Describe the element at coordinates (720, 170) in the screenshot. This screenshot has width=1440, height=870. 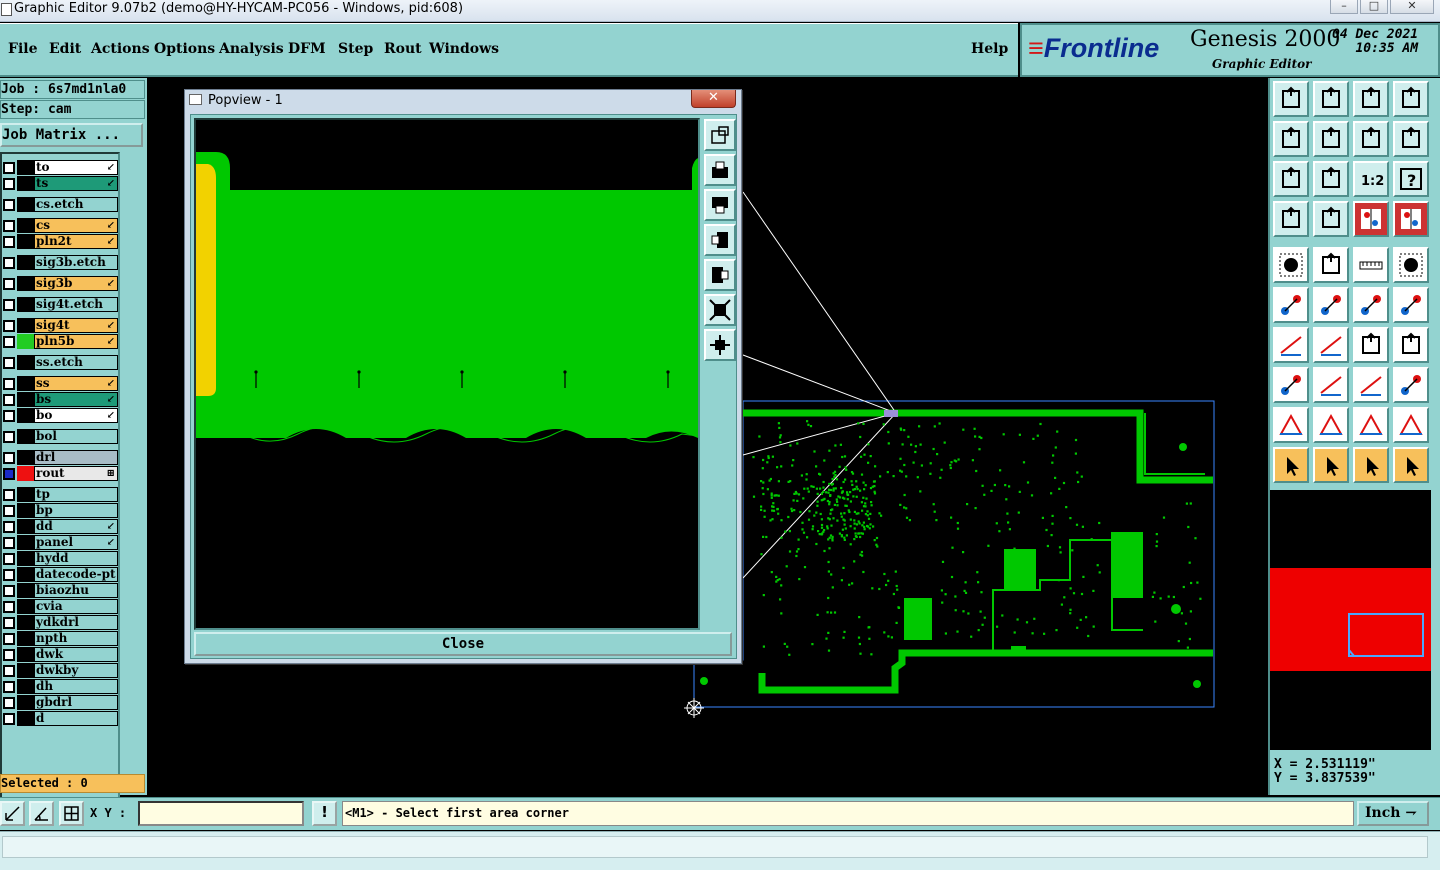
I see `popview-pan-up-button` at that location.